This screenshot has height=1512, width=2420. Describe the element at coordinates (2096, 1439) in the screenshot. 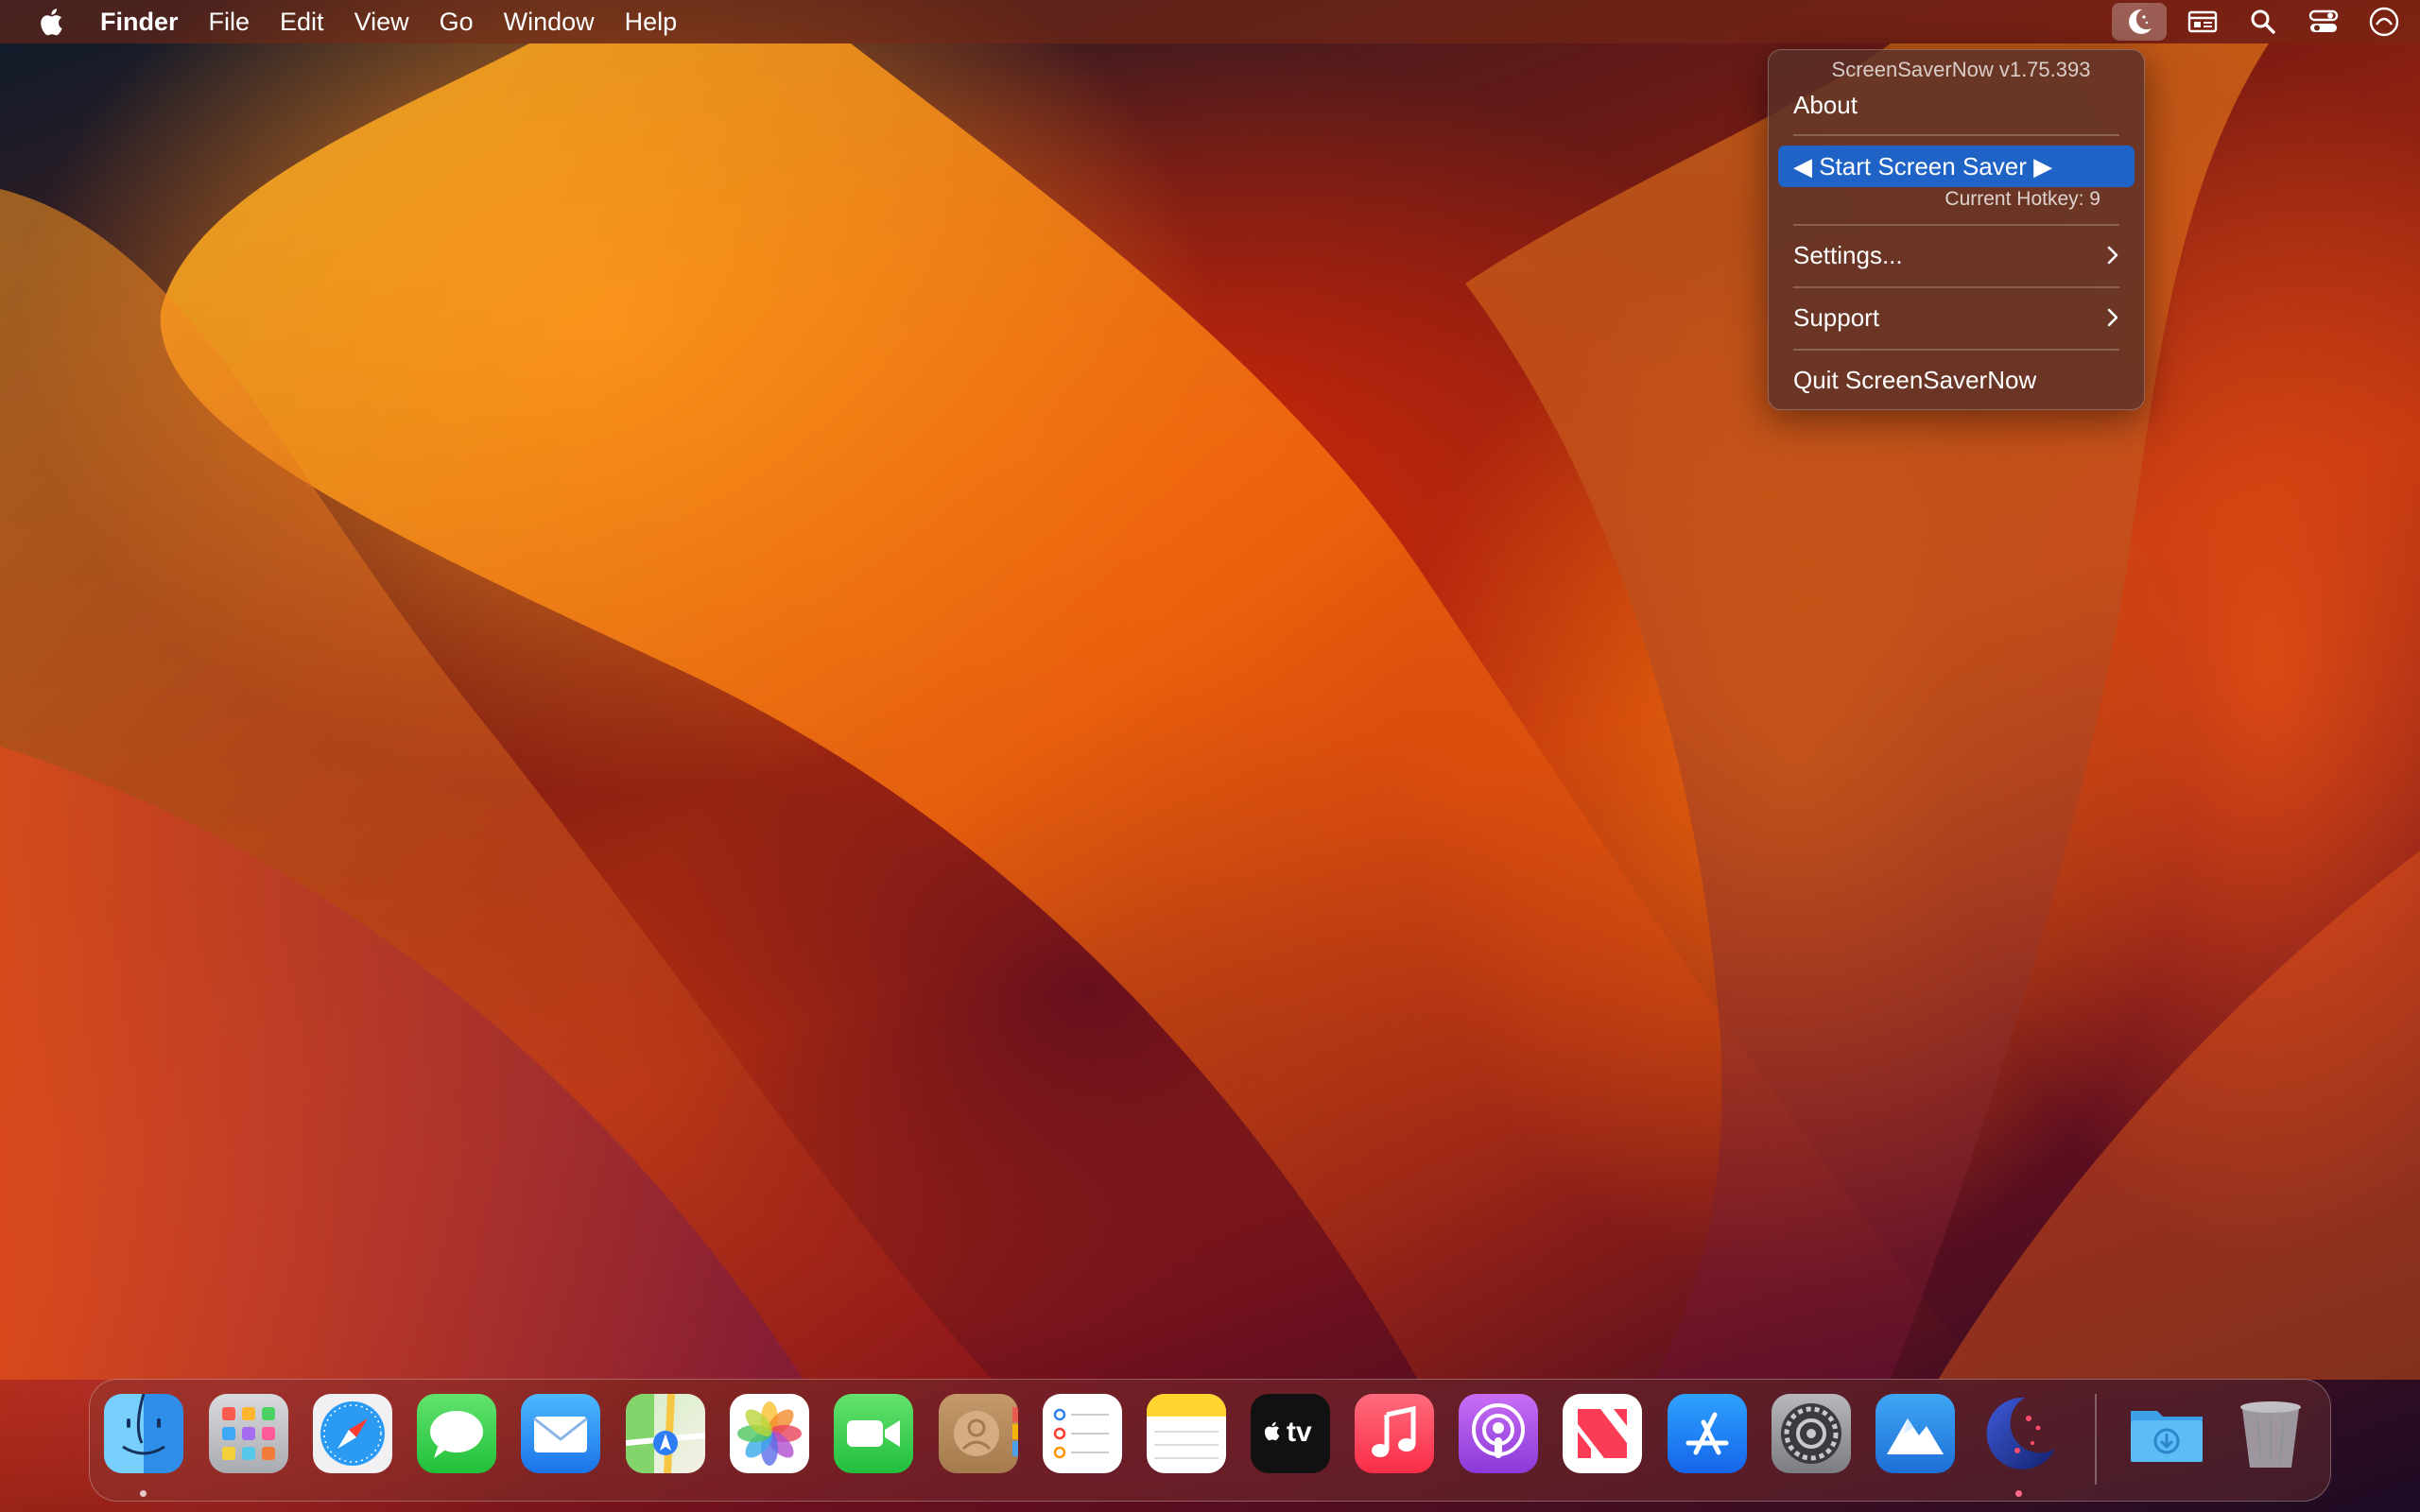

I see `dock-separator` at that location.